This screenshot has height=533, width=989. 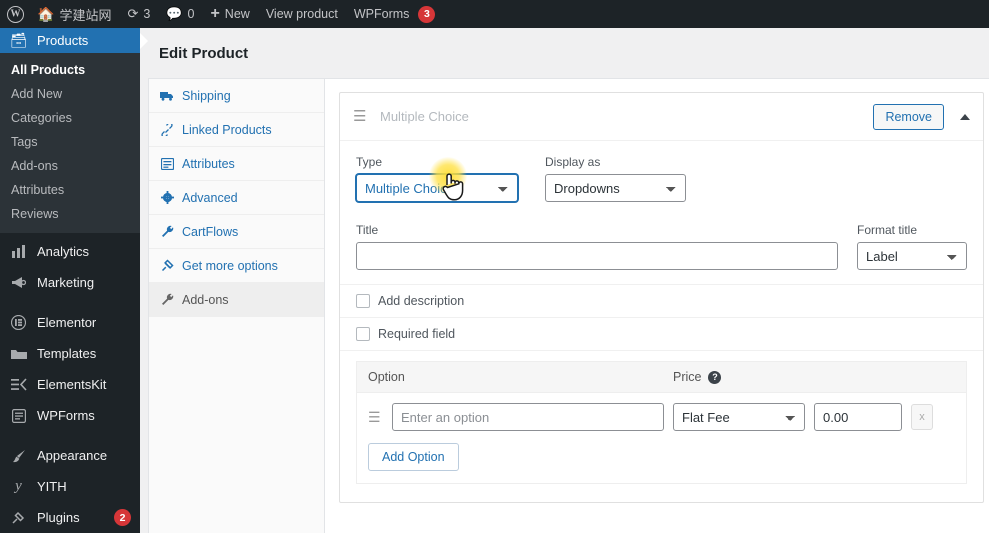 What do you see at coordinates (204, 53) in the screenshot?
I see `page-title: Edit Product` at bounding box center [204, 53].